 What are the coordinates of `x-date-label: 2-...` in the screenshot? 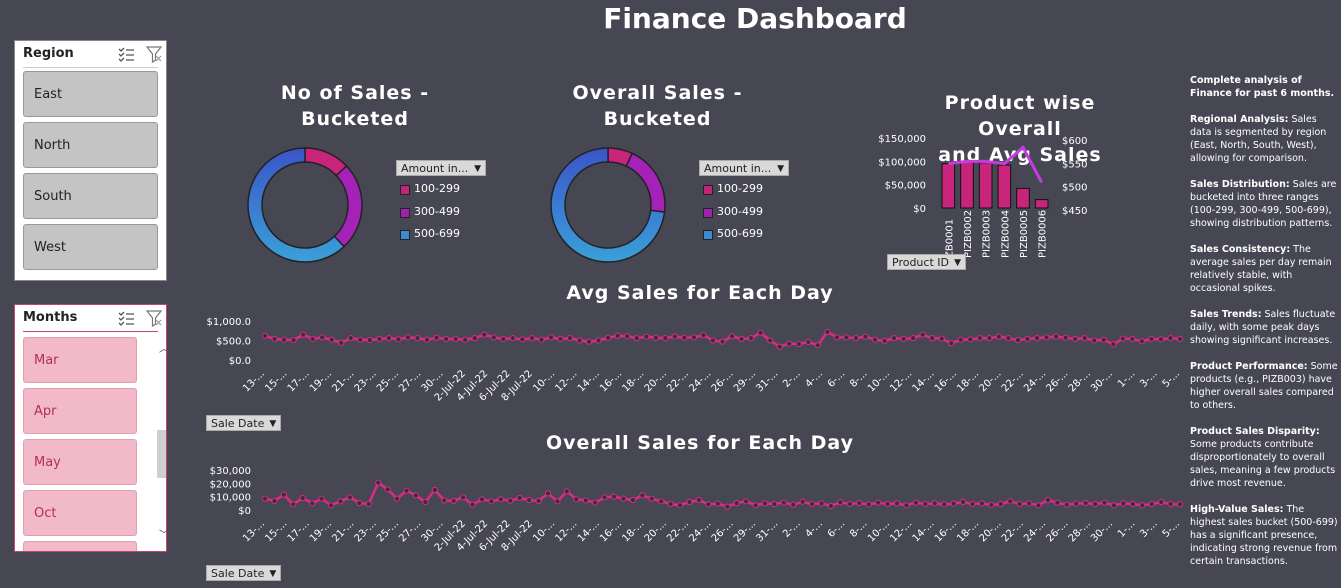 It's located at (792, 379).